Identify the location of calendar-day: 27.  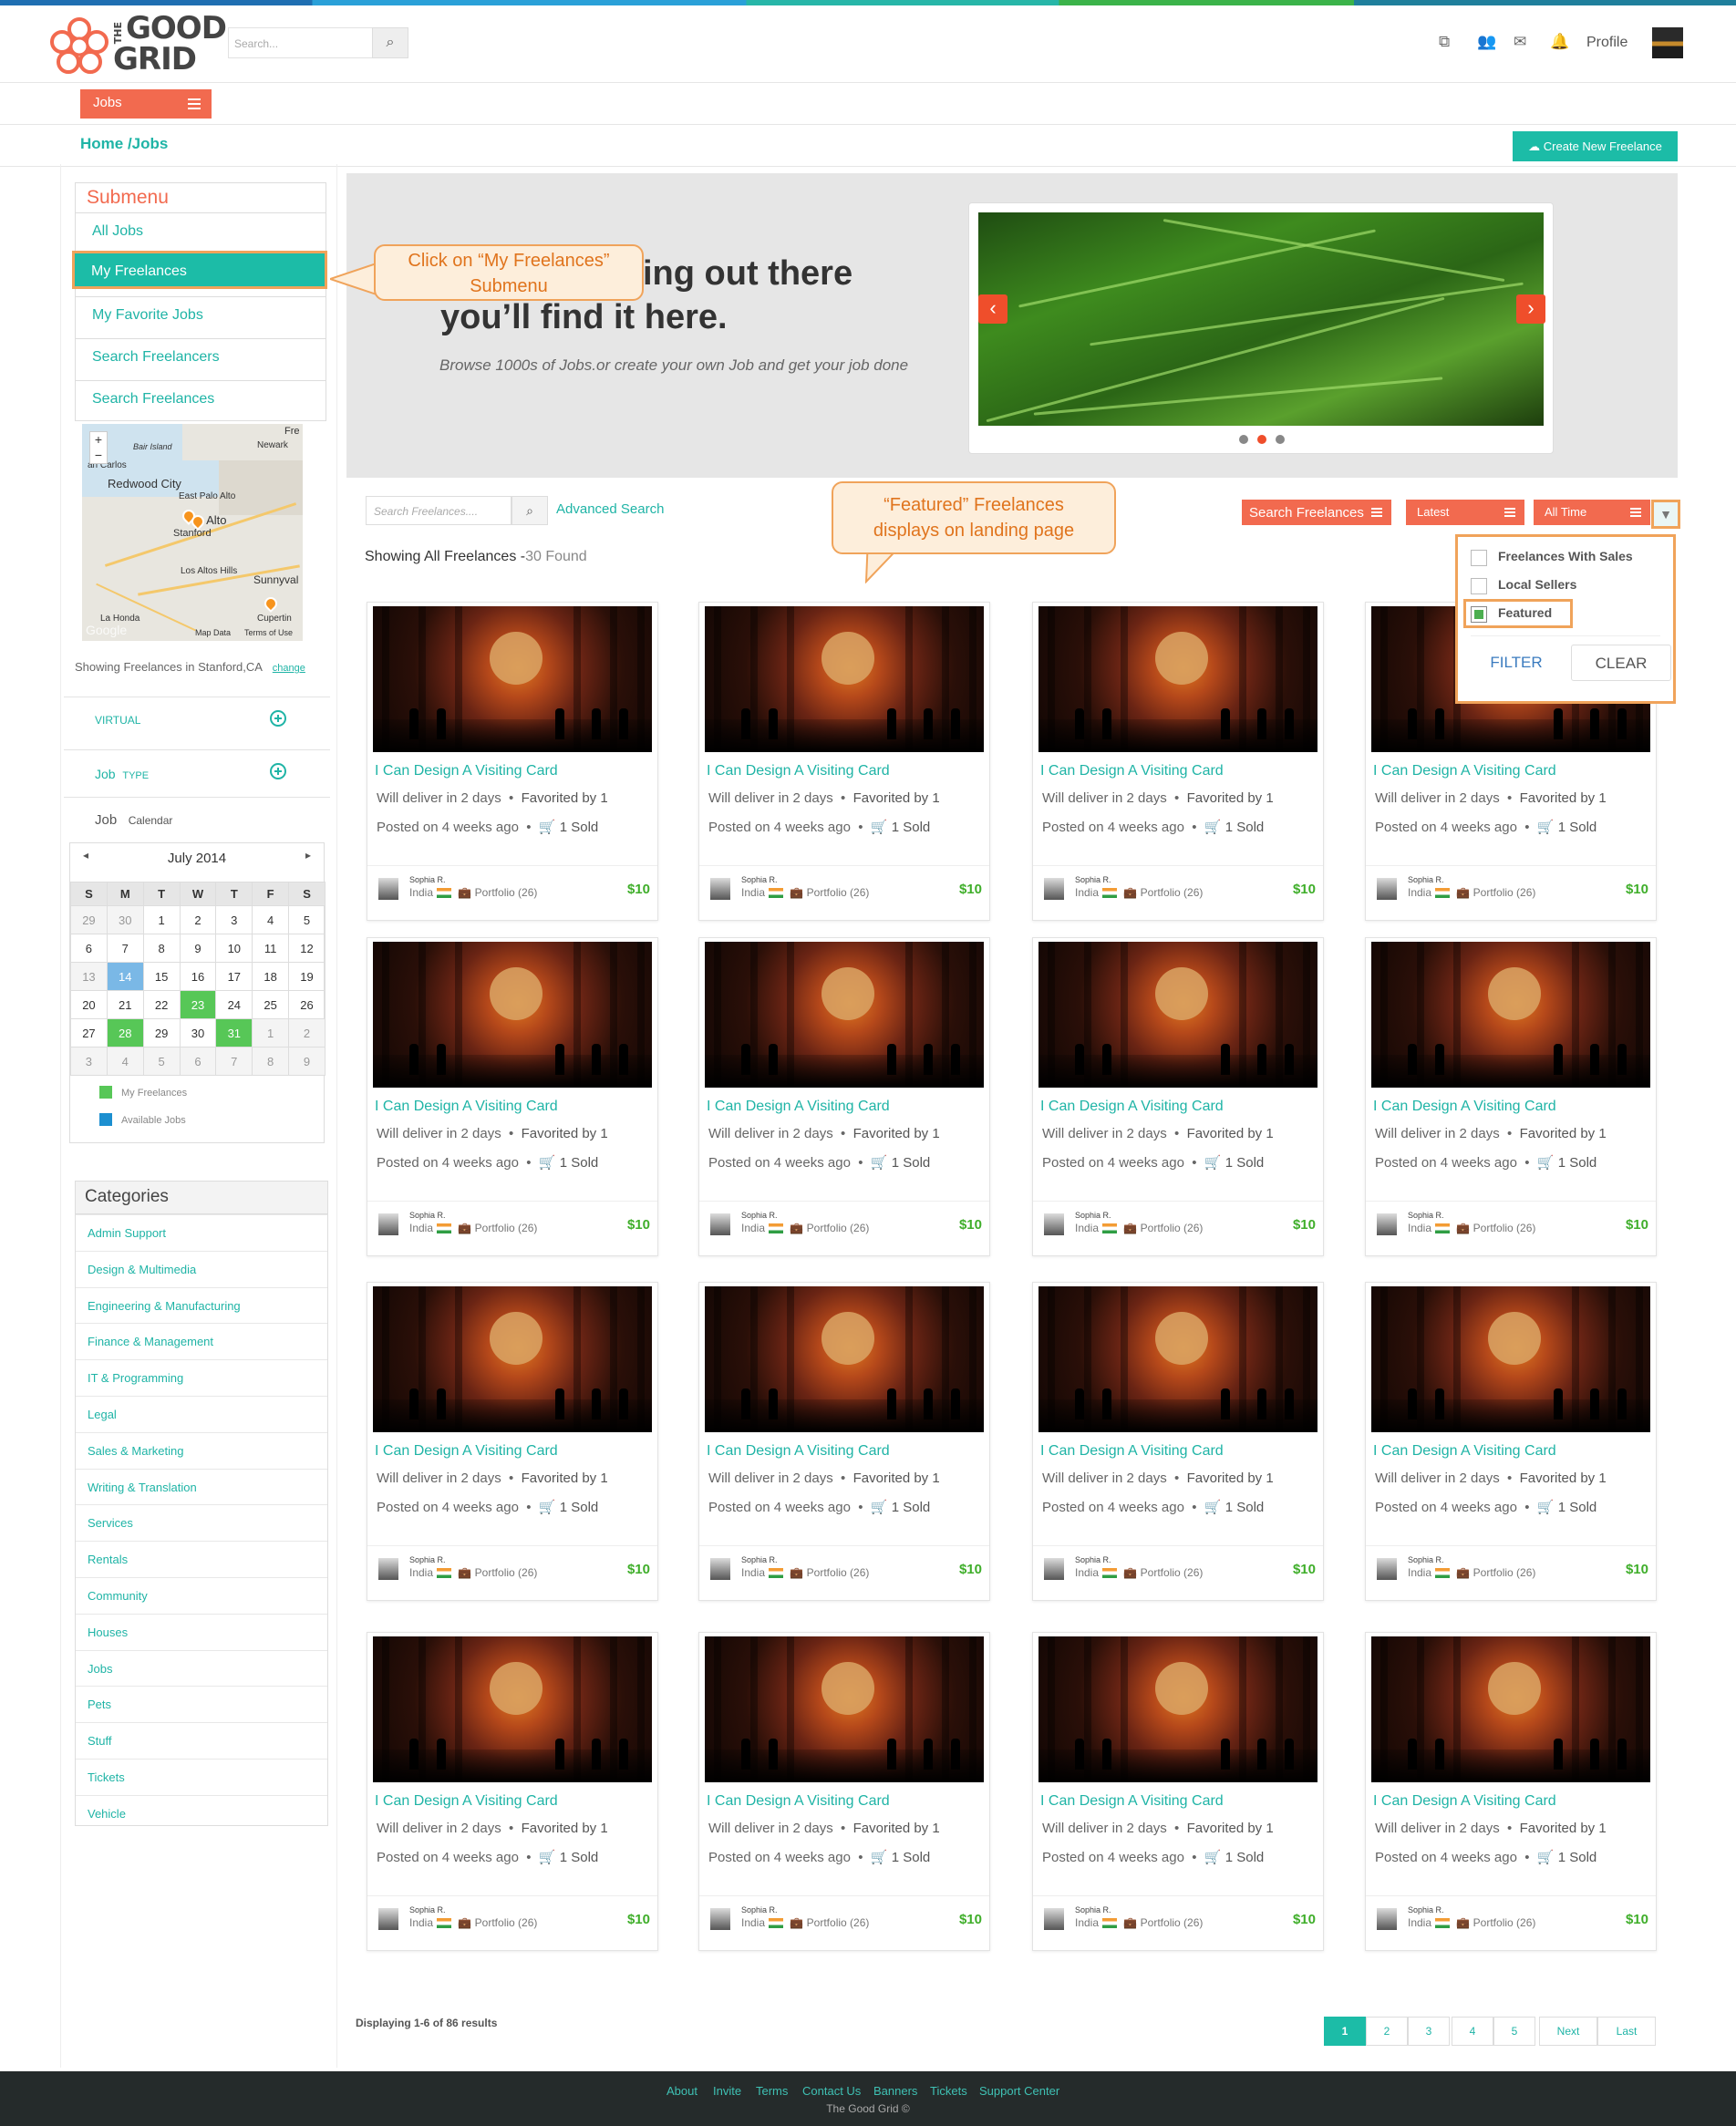
(89, 1033).